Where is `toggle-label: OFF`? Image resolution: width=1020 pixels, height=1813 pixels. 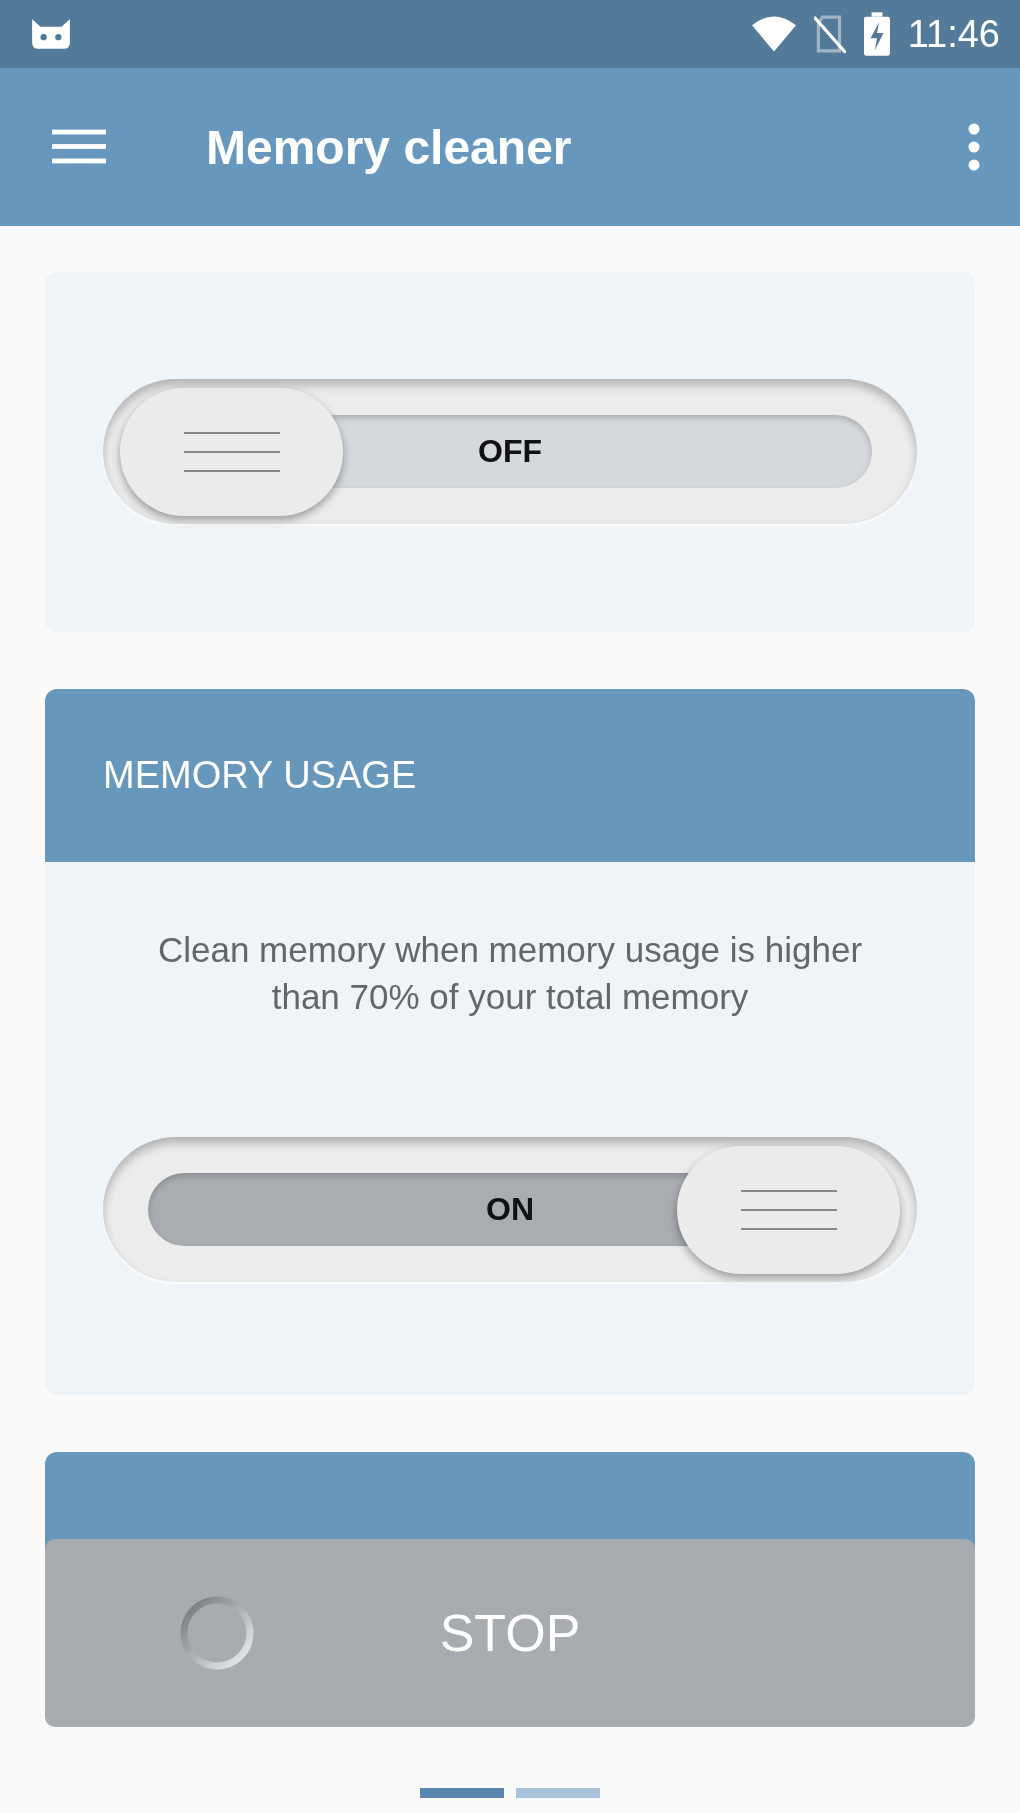 toggle-label: OFF is located at coordinates (510, 451).